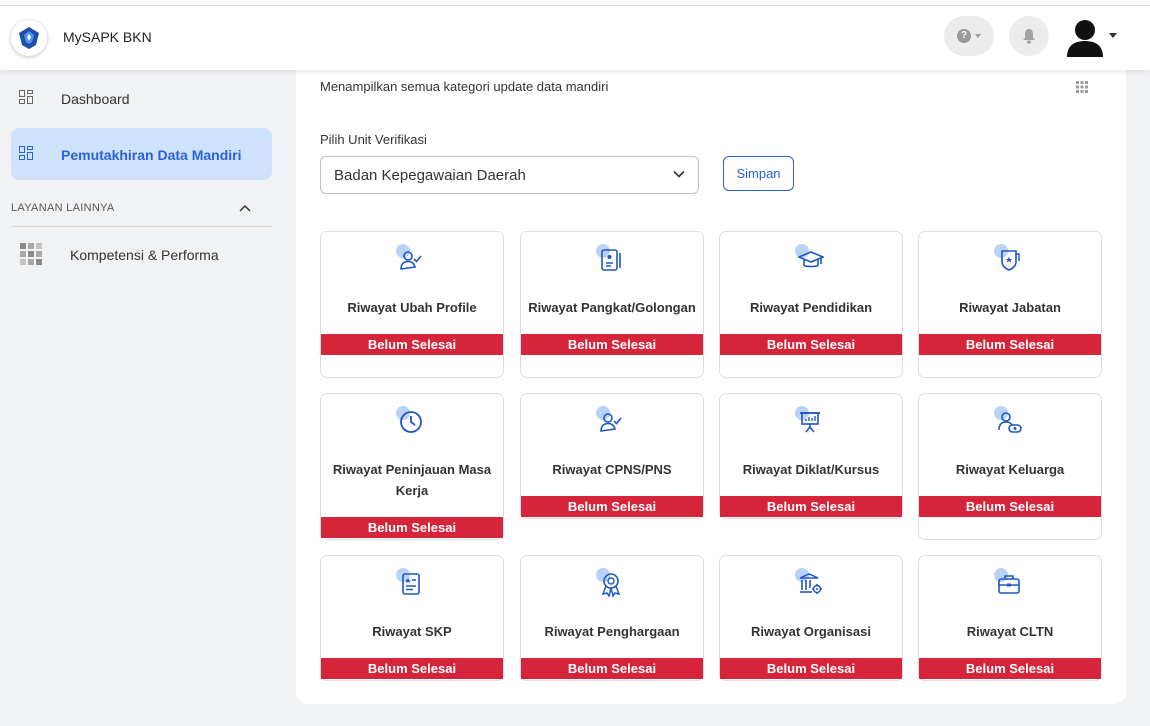 The height and width of the screenshot is (726, 1150). I want to click on app-title: MySAPK BKN, so click(107, 37).